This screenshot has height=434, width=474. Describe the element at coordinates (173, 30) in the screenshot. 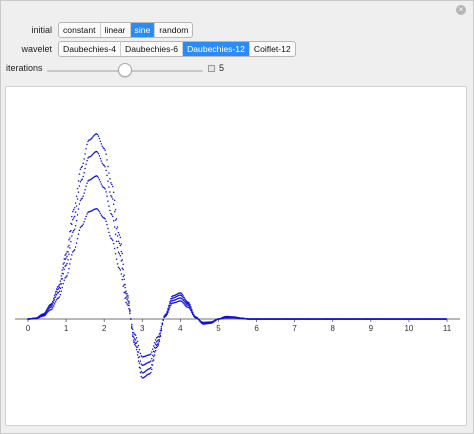

I see `initial-option-random: random` at that location.